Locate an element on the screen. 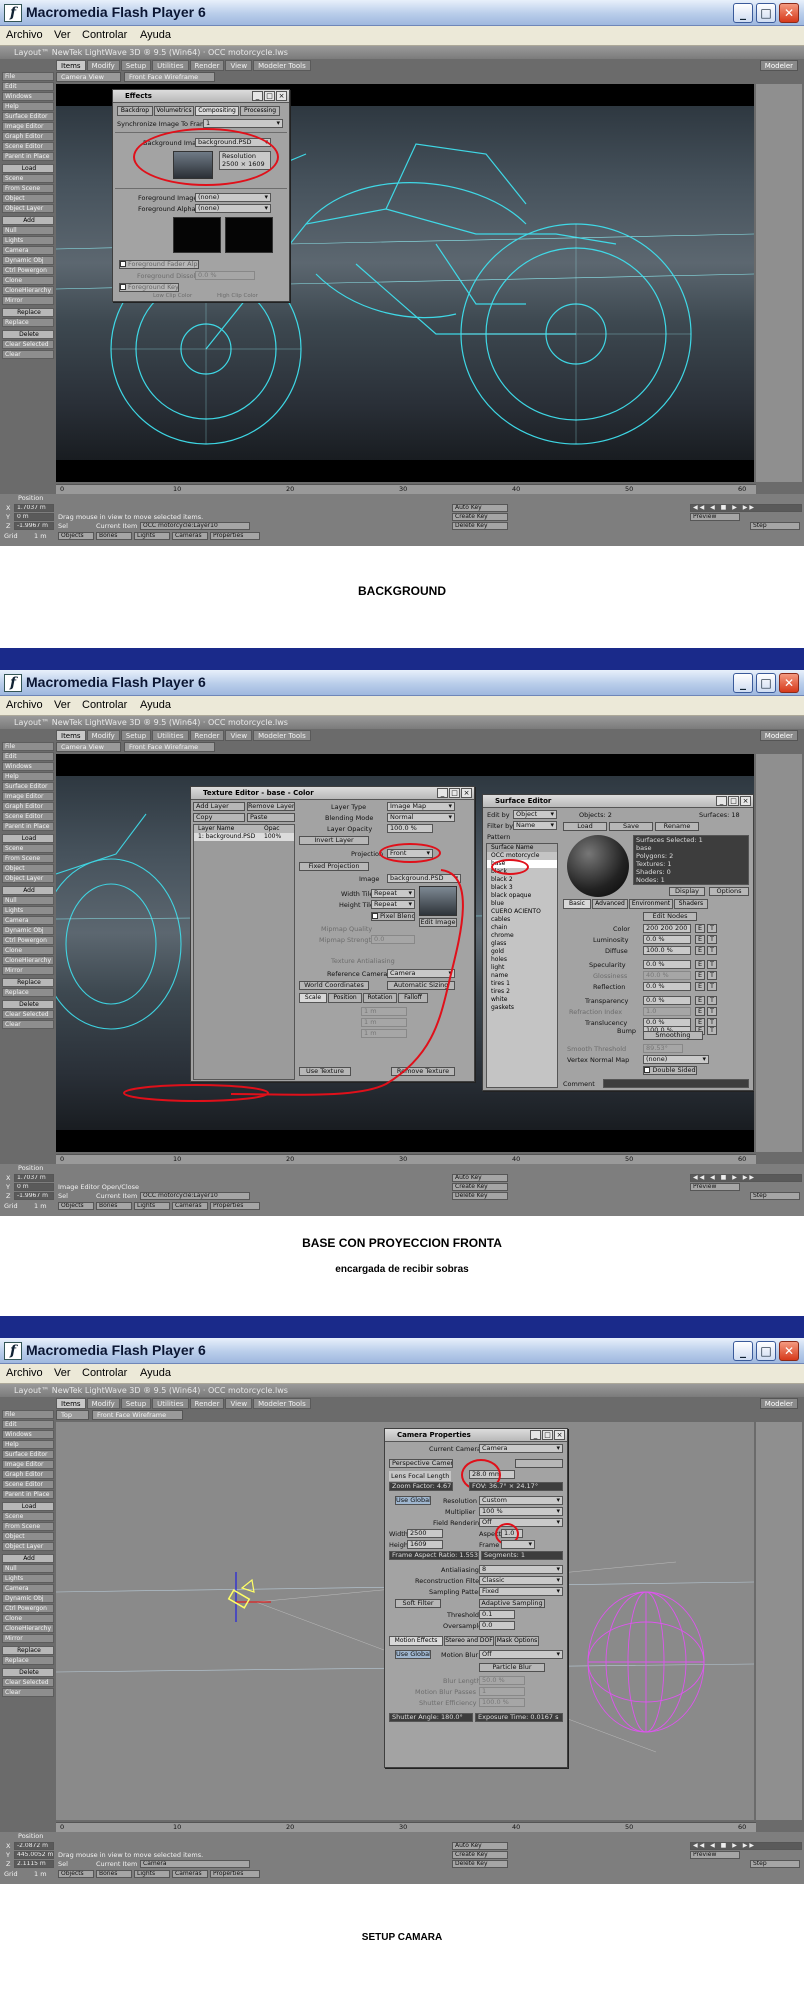 The width and height of the screenshot is (804, 1989). sidebar-item-null: Null is located at coordinates (28, 900).